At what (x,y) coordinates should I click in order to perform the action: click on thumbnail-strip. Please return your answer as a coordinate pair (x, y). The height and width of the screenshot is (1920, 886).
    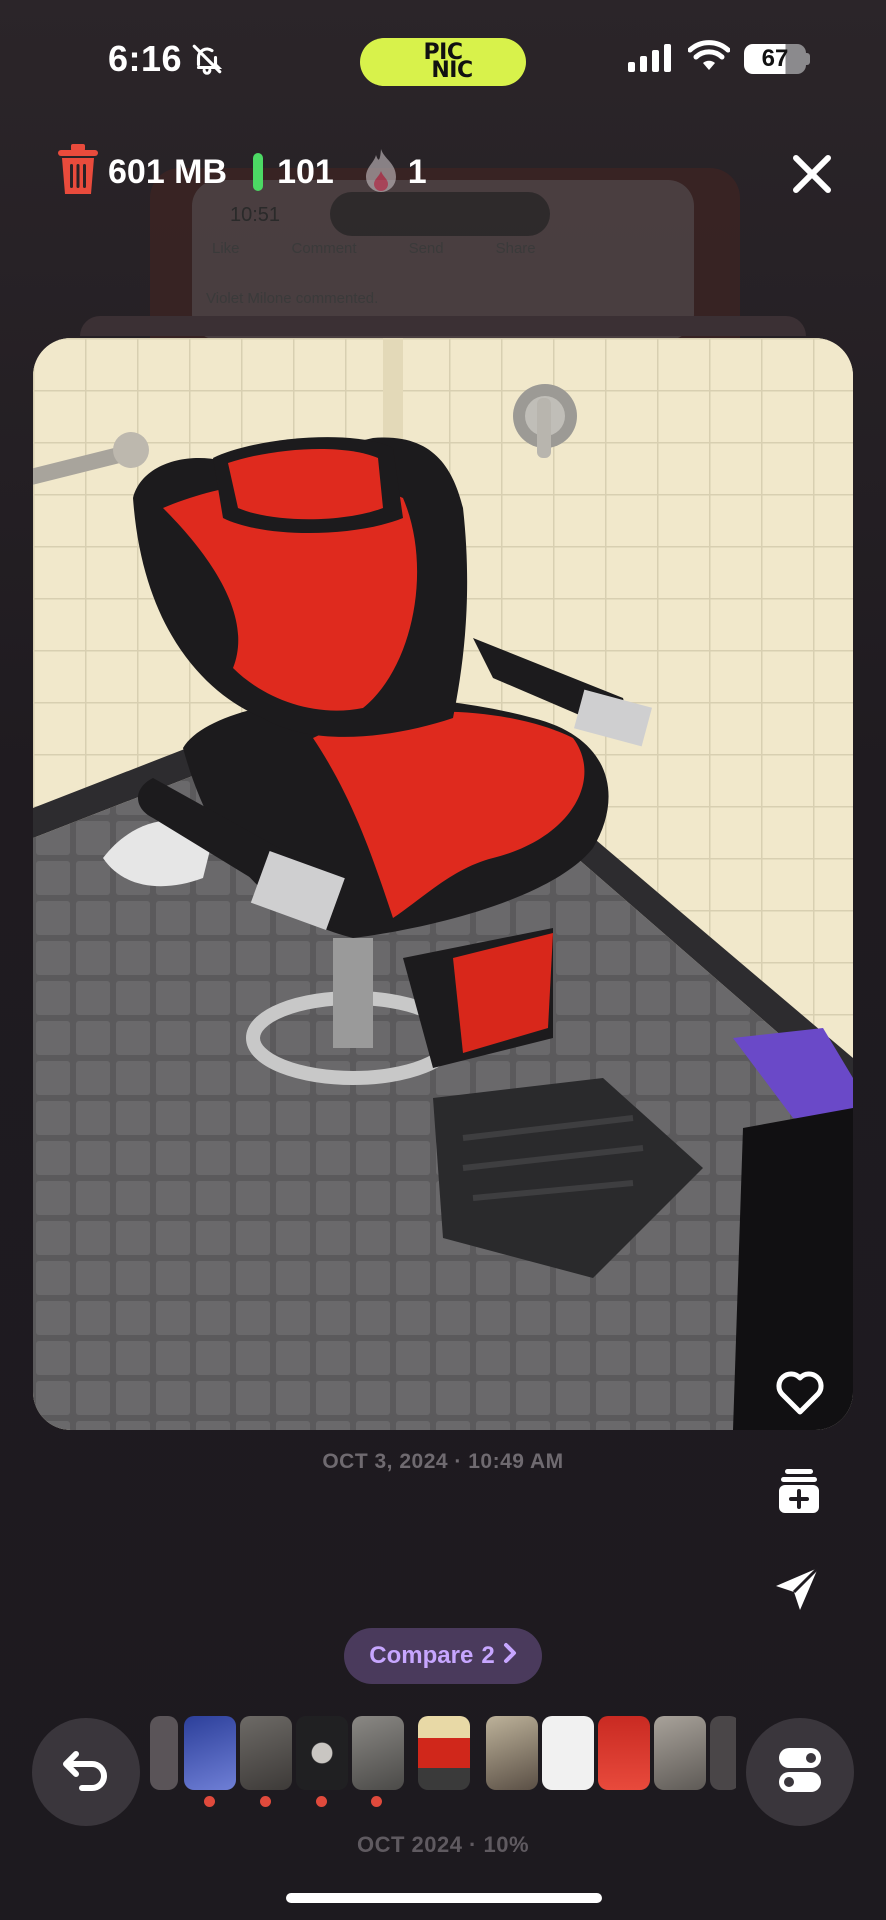
    Looking at the image, I should click on (443, 1754).